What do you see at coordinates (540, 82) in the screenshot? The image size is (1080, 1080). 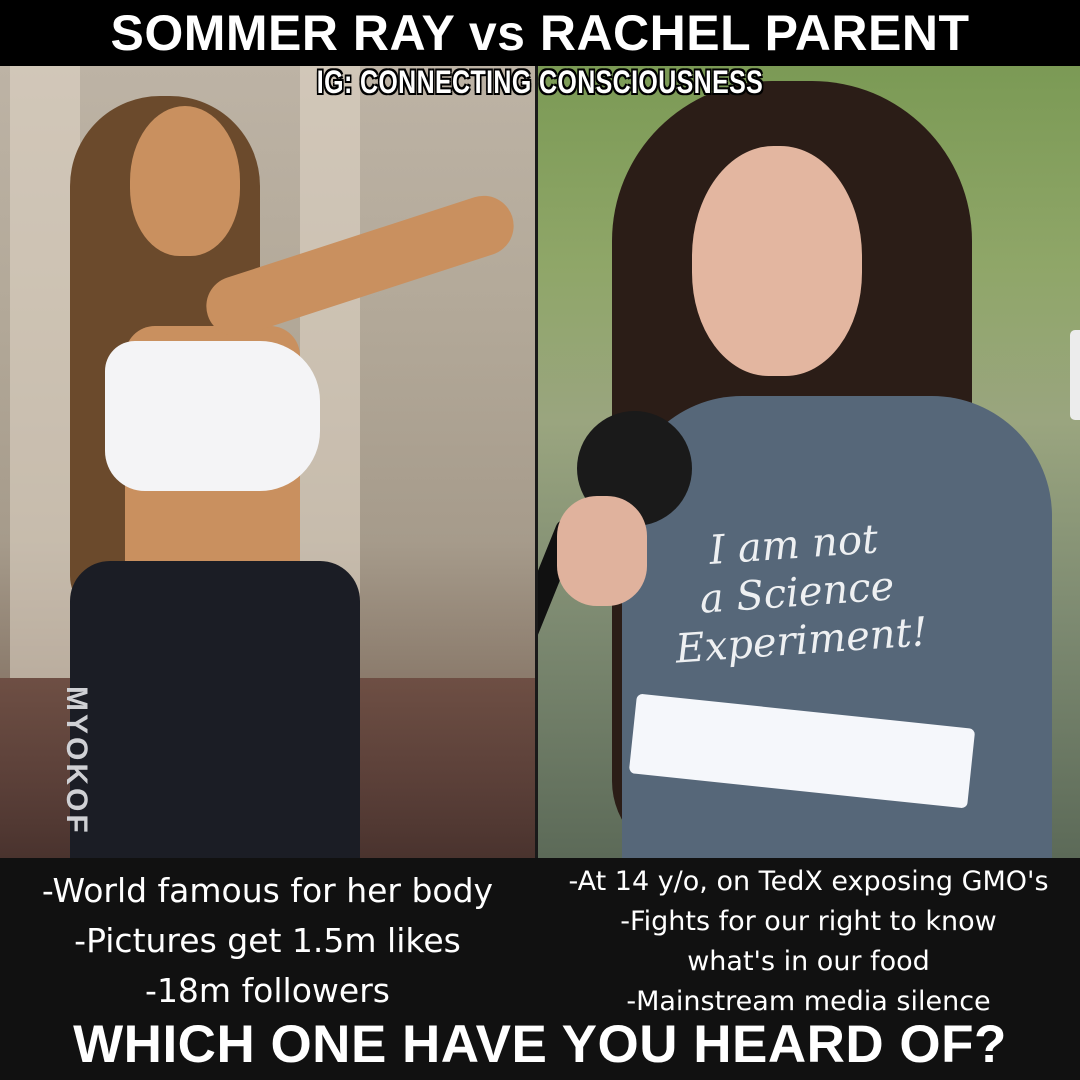 I see `ig-credit: IG: CONNECTING CONSCIOUSNESS` at bounding box center [540, 82].